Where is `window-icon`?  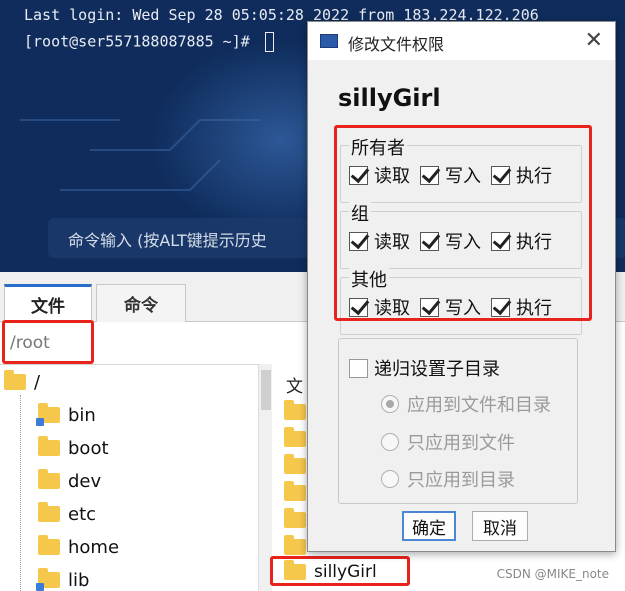
window-icon is located at coordinates (329, 41).